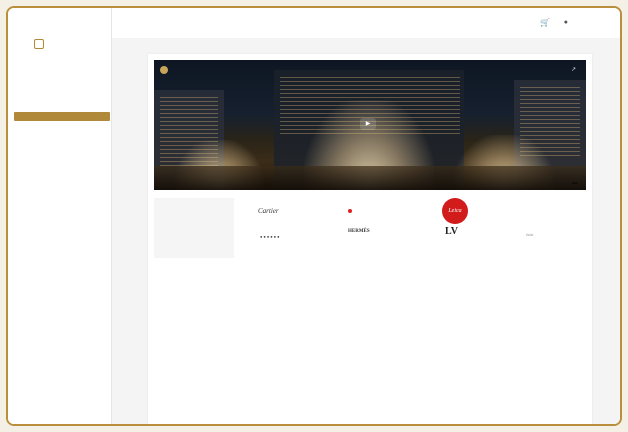  Describe the element at coordinates (194, 228) in the screenshot. I see `luxury-collection-panel` at that location.